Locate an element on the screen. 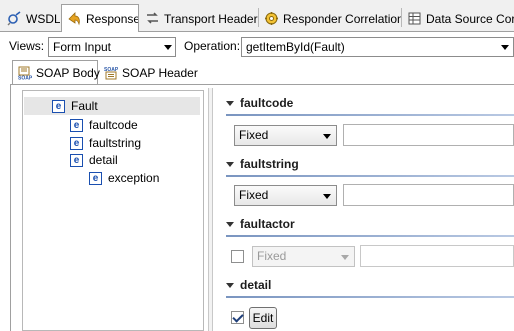 The image size is (514, 331). section-faultstring-header: faultstring is located at coordinates (262, 164).